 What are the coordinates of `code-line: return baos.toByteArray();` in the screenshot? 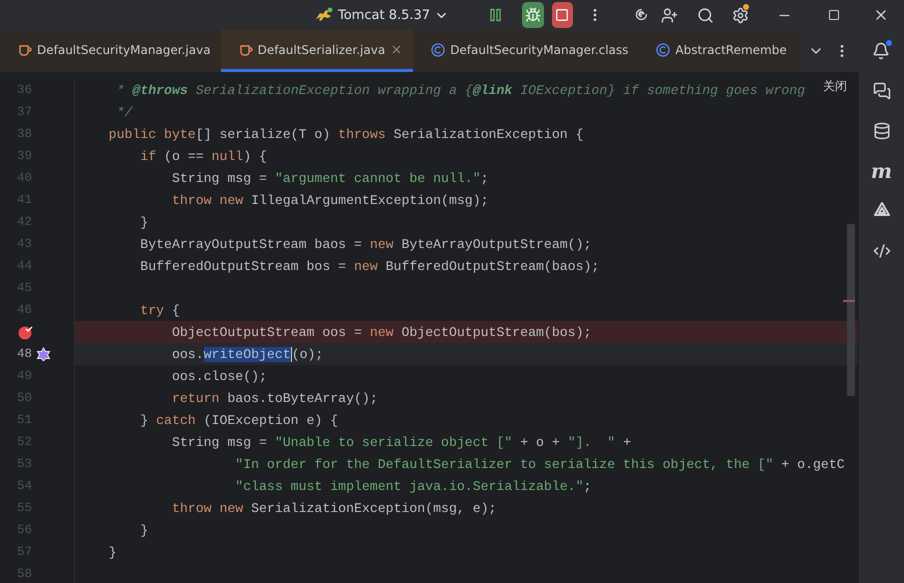 It's located at (274, 398).